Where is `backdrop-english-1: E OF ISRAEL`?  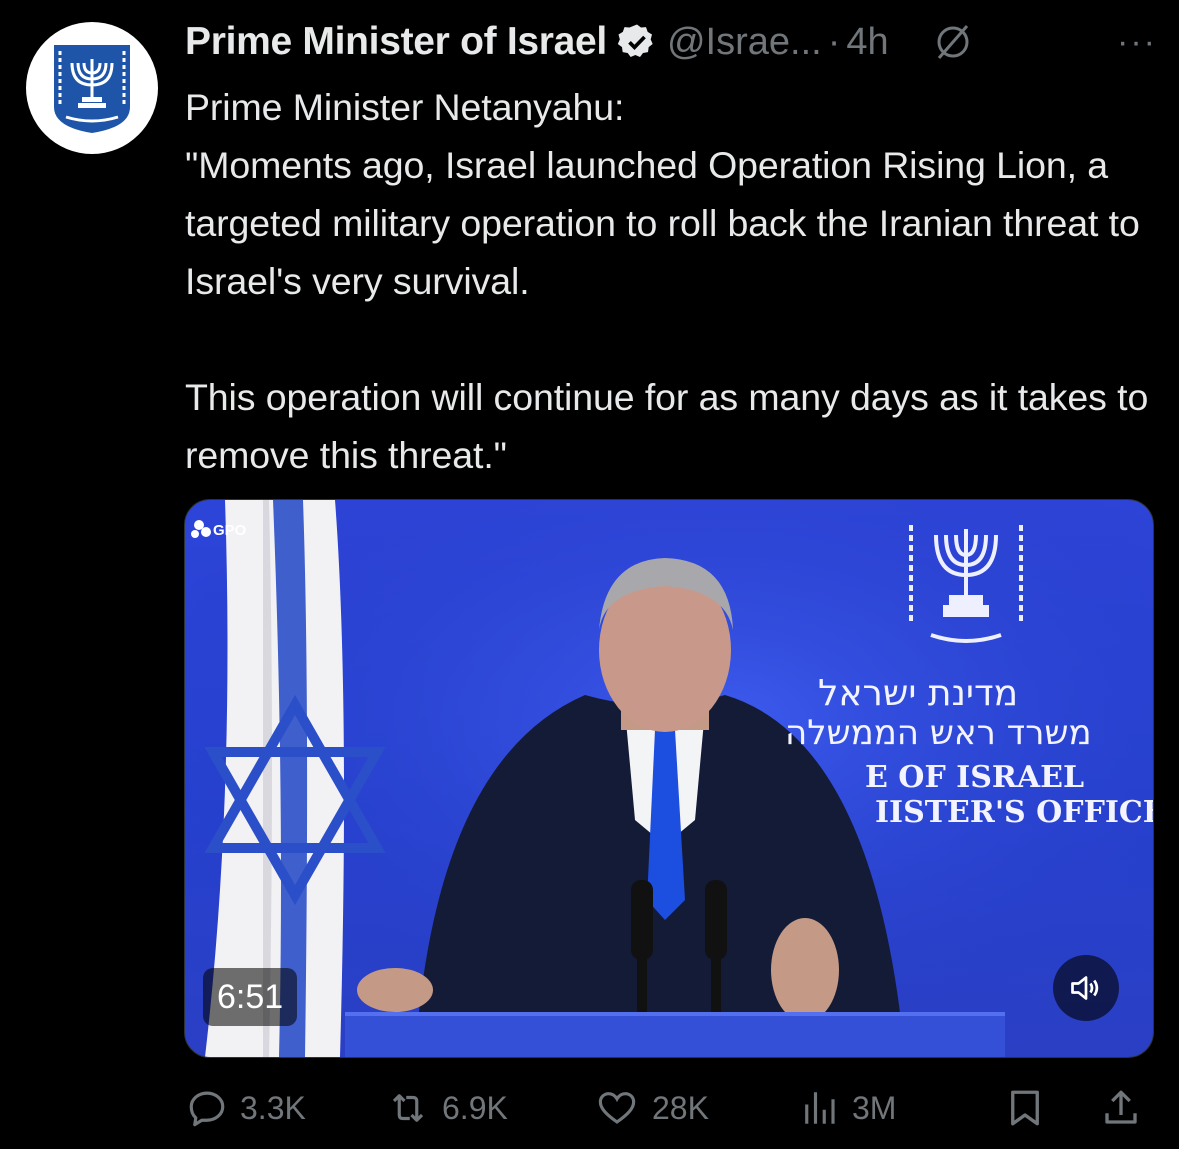 backdrop-english-1: E OF ISRAEL is located at coordinates (975, 777).